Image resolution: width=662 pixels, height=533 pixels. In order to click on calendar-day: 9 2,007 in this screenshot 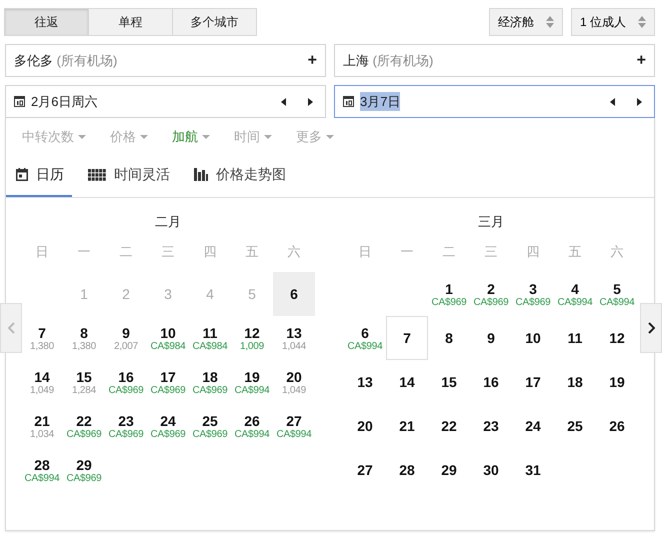, I will do `click(126, 338)`.